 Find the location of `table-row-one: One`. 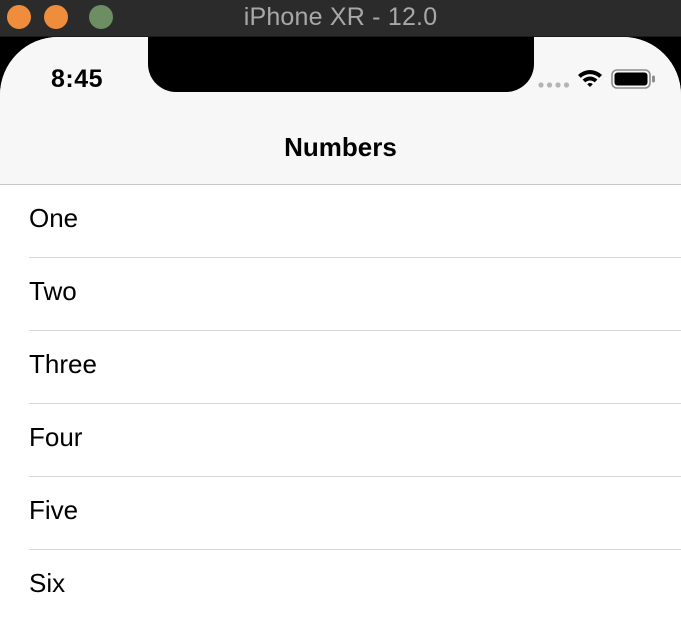

table-row-one: One is located at coordinates (340, 221).